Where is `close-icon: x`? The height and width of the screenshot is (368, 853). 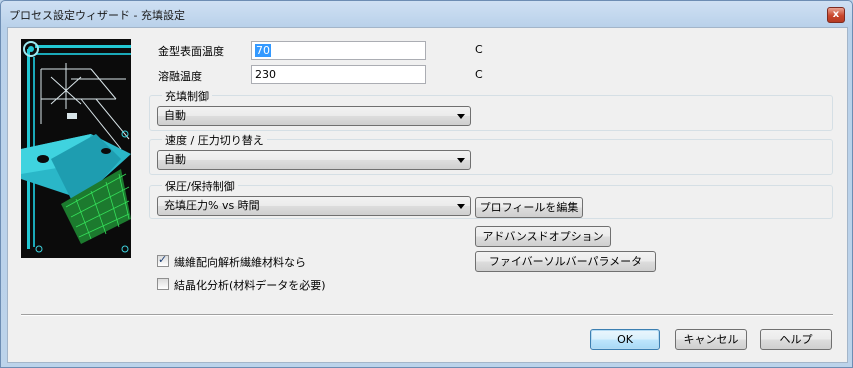 close-icon: x is located at coordinates (836, 14).